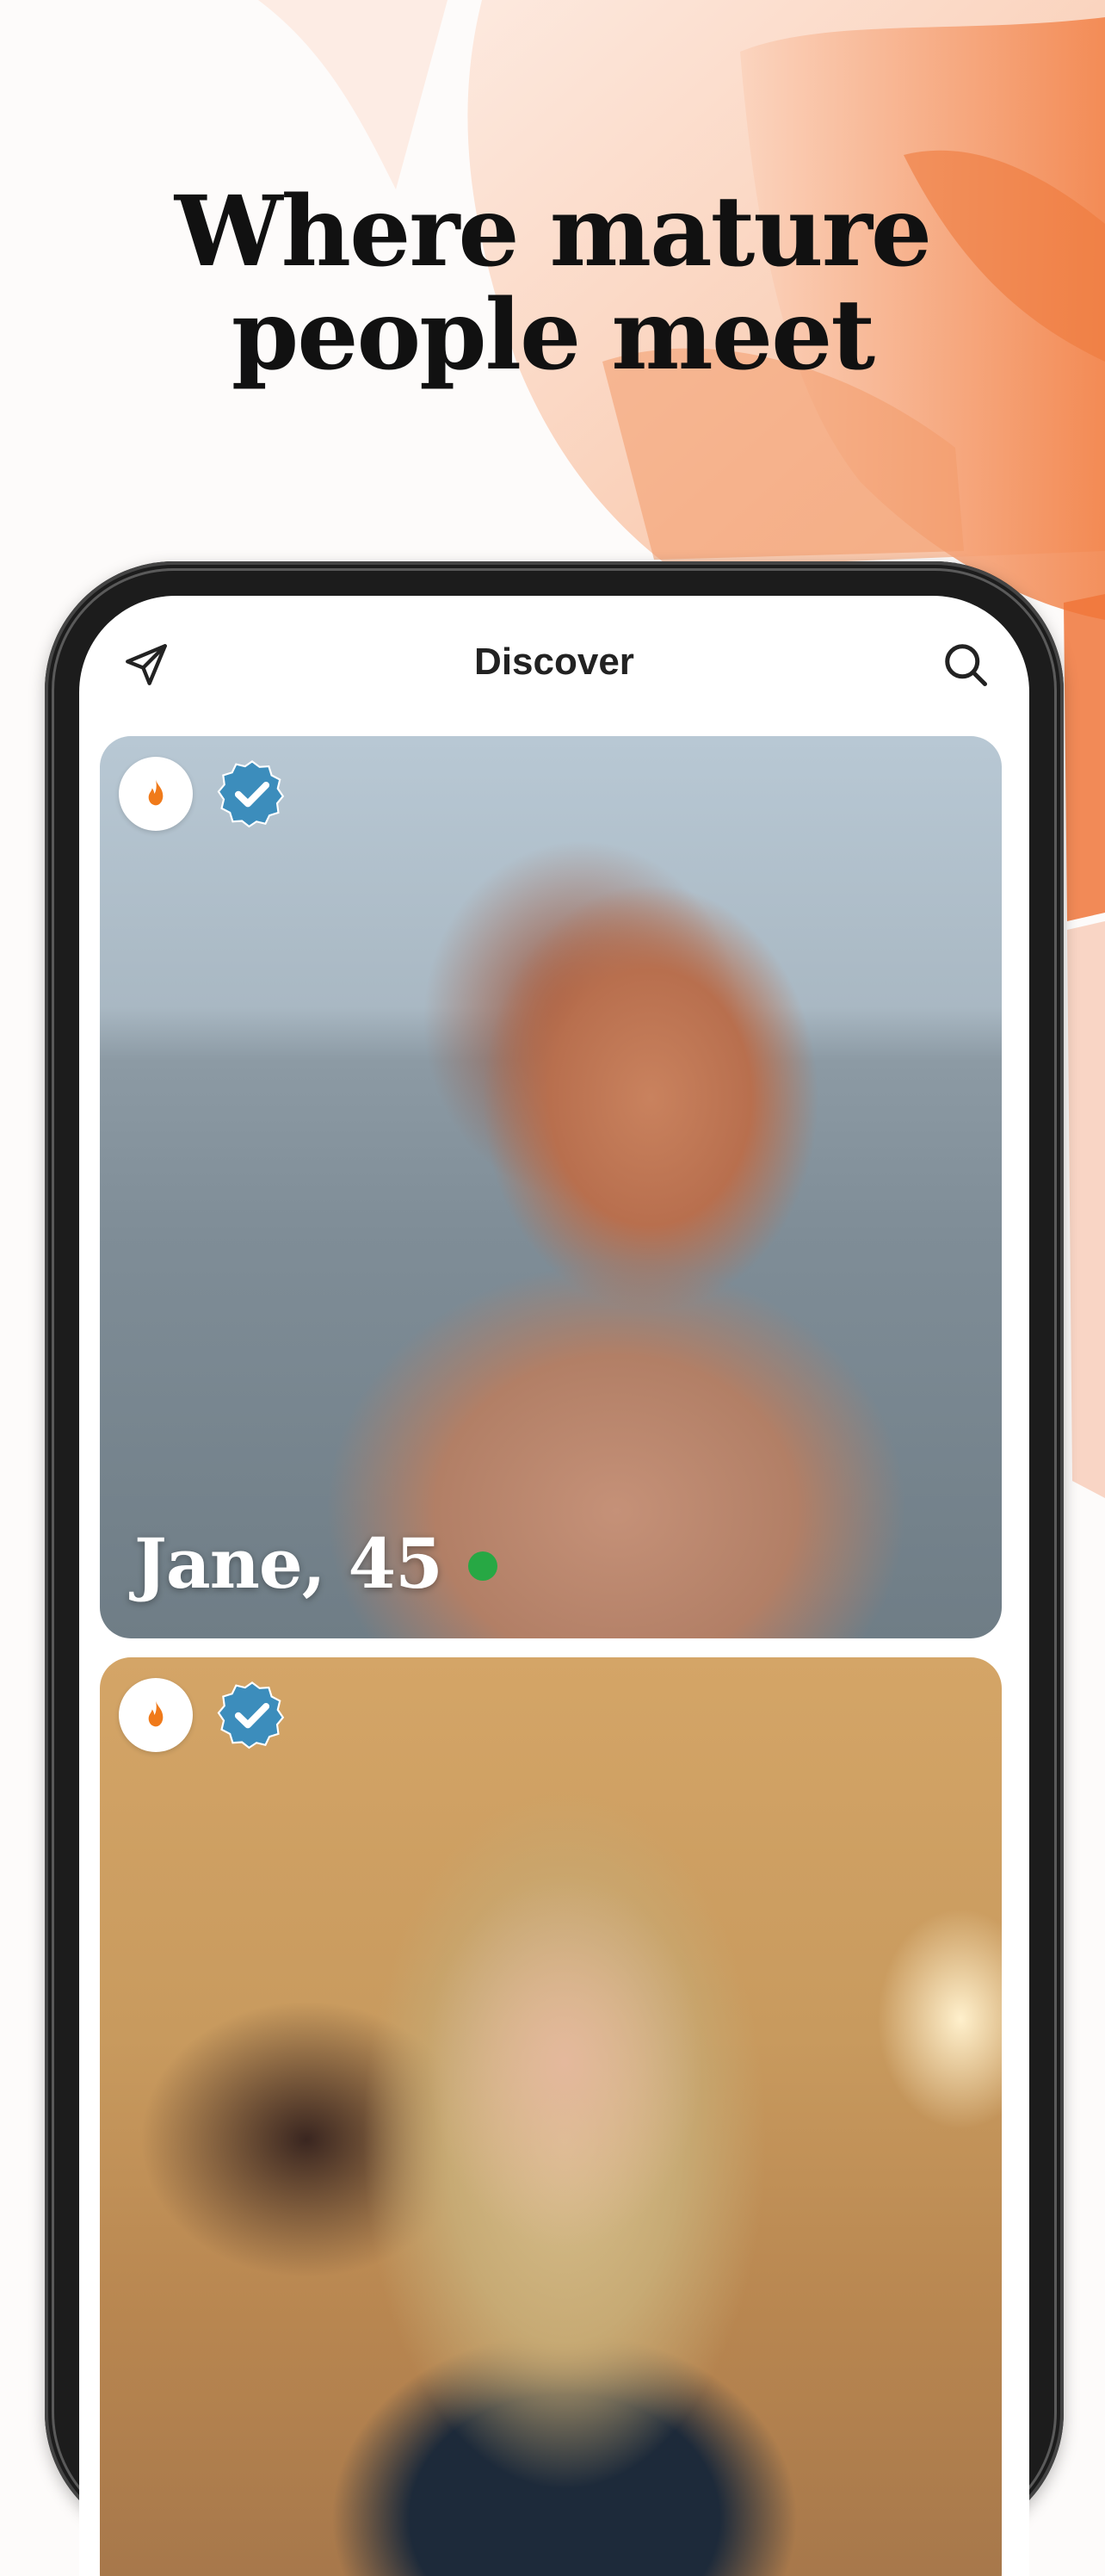 The image size is (1105, 2576). I want to click on headline-line-2: people meet, so click(553, 335).